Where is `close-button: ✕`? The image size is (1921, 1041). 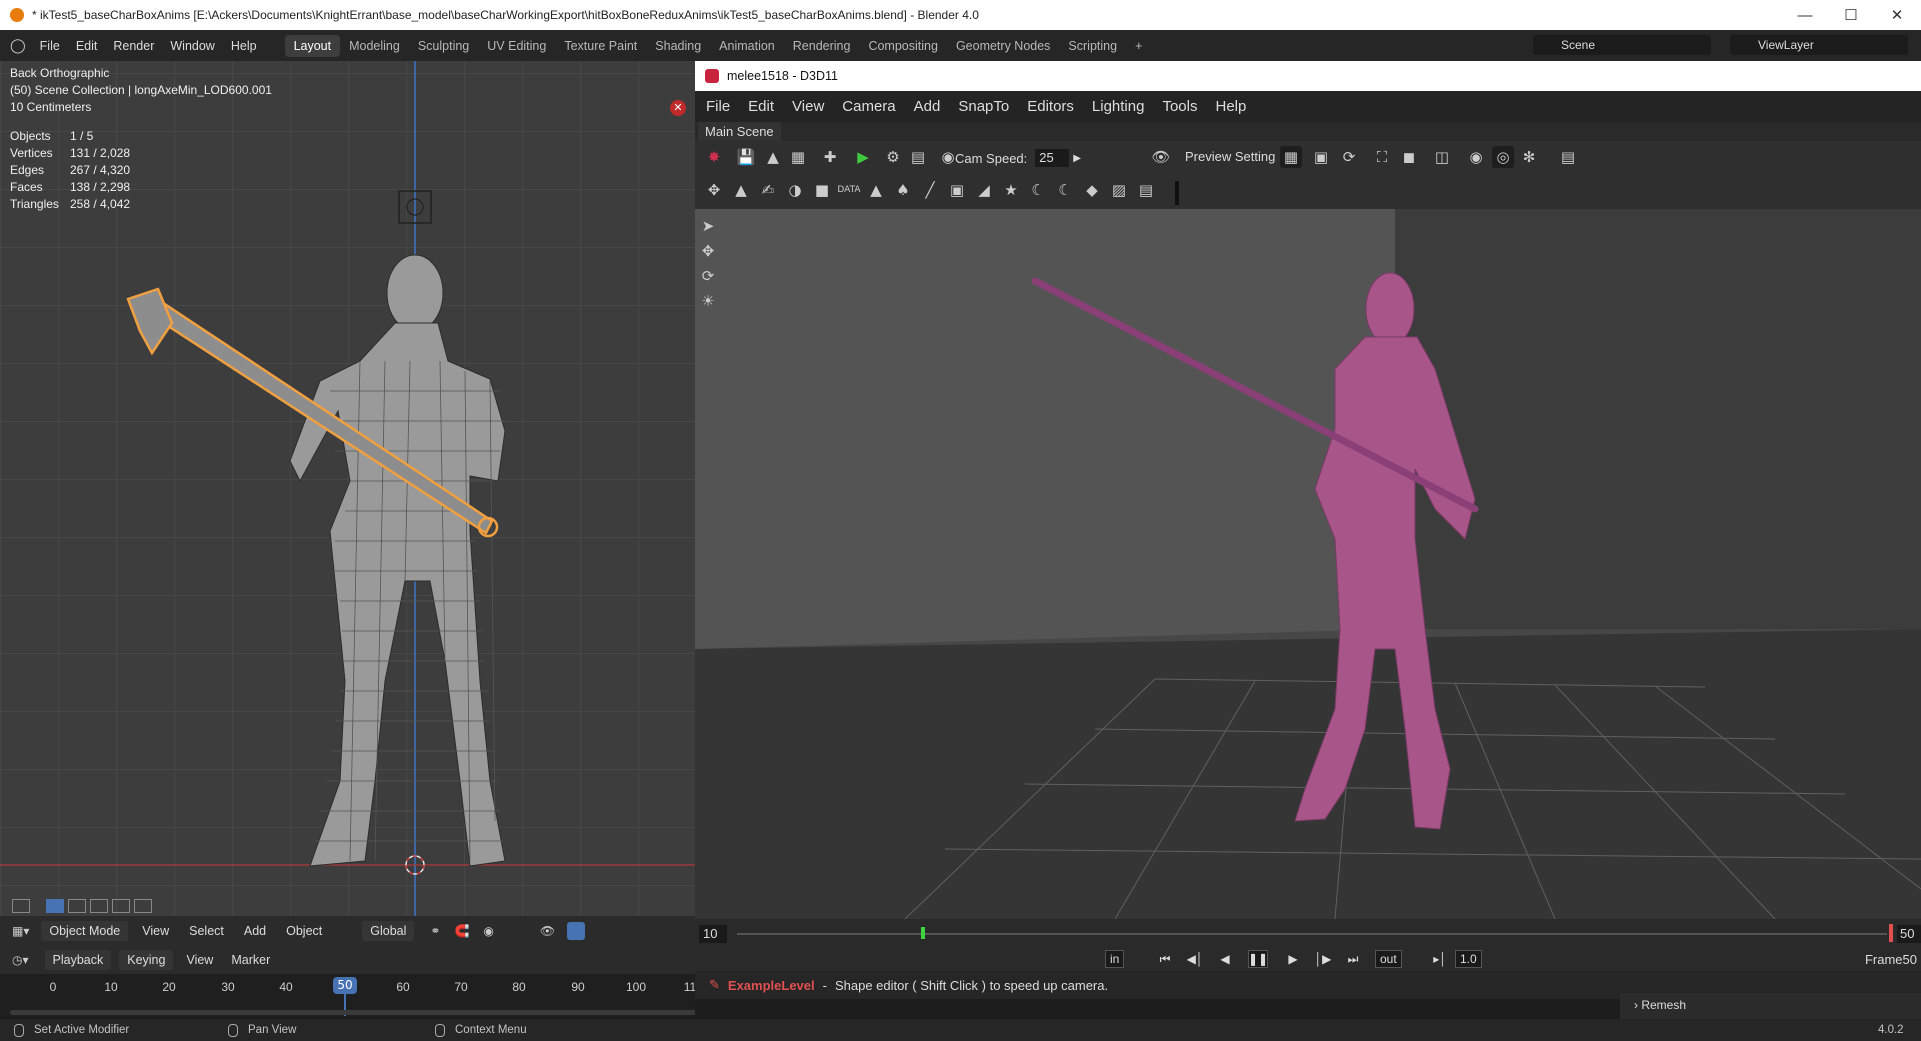
close-button: ✕ is located at coordinates (1897, 15).